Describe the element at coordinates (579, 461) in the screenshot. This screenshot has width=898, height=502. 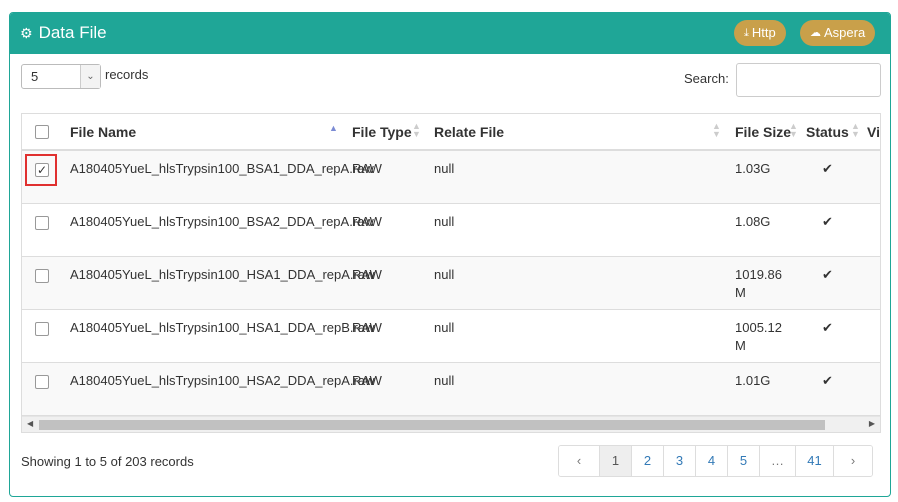
I see `pagination-prev: ‹` at that location.